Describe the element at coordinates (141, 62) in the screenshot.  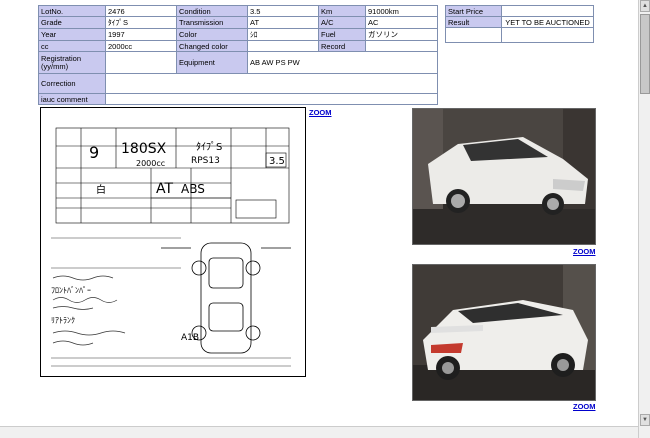
I see `registration-value` at that location.